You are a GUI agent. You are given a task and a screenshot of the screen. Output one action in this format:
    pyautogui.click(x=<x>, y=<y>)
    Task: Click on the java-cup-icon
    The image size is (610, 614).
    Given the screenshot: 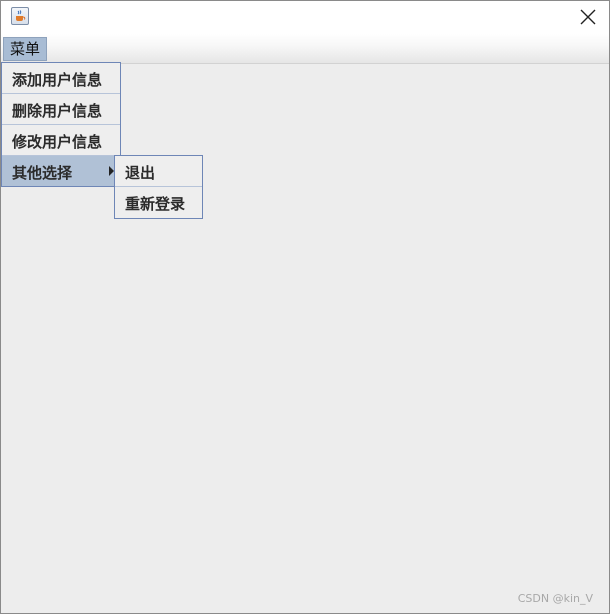 What is the action you would take?
    pyautogui.click(x=20, y=16)
    